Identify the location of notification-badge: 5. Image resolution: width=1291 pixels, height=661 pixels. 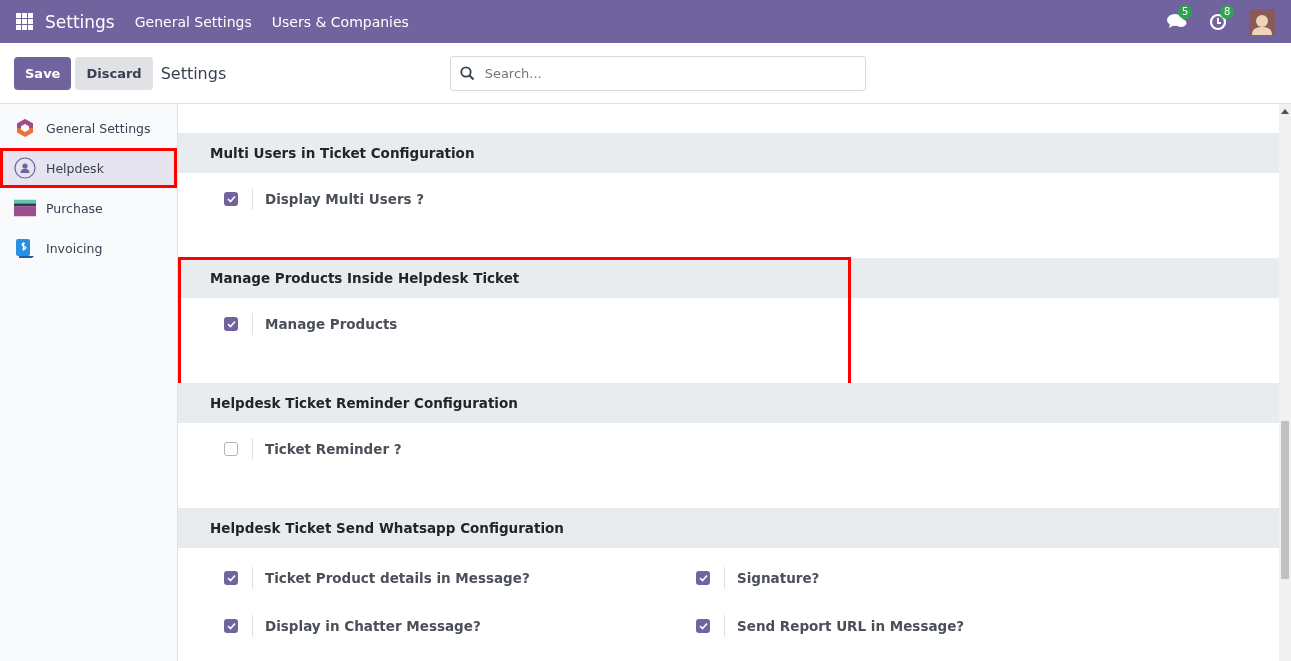
(1185, 12).